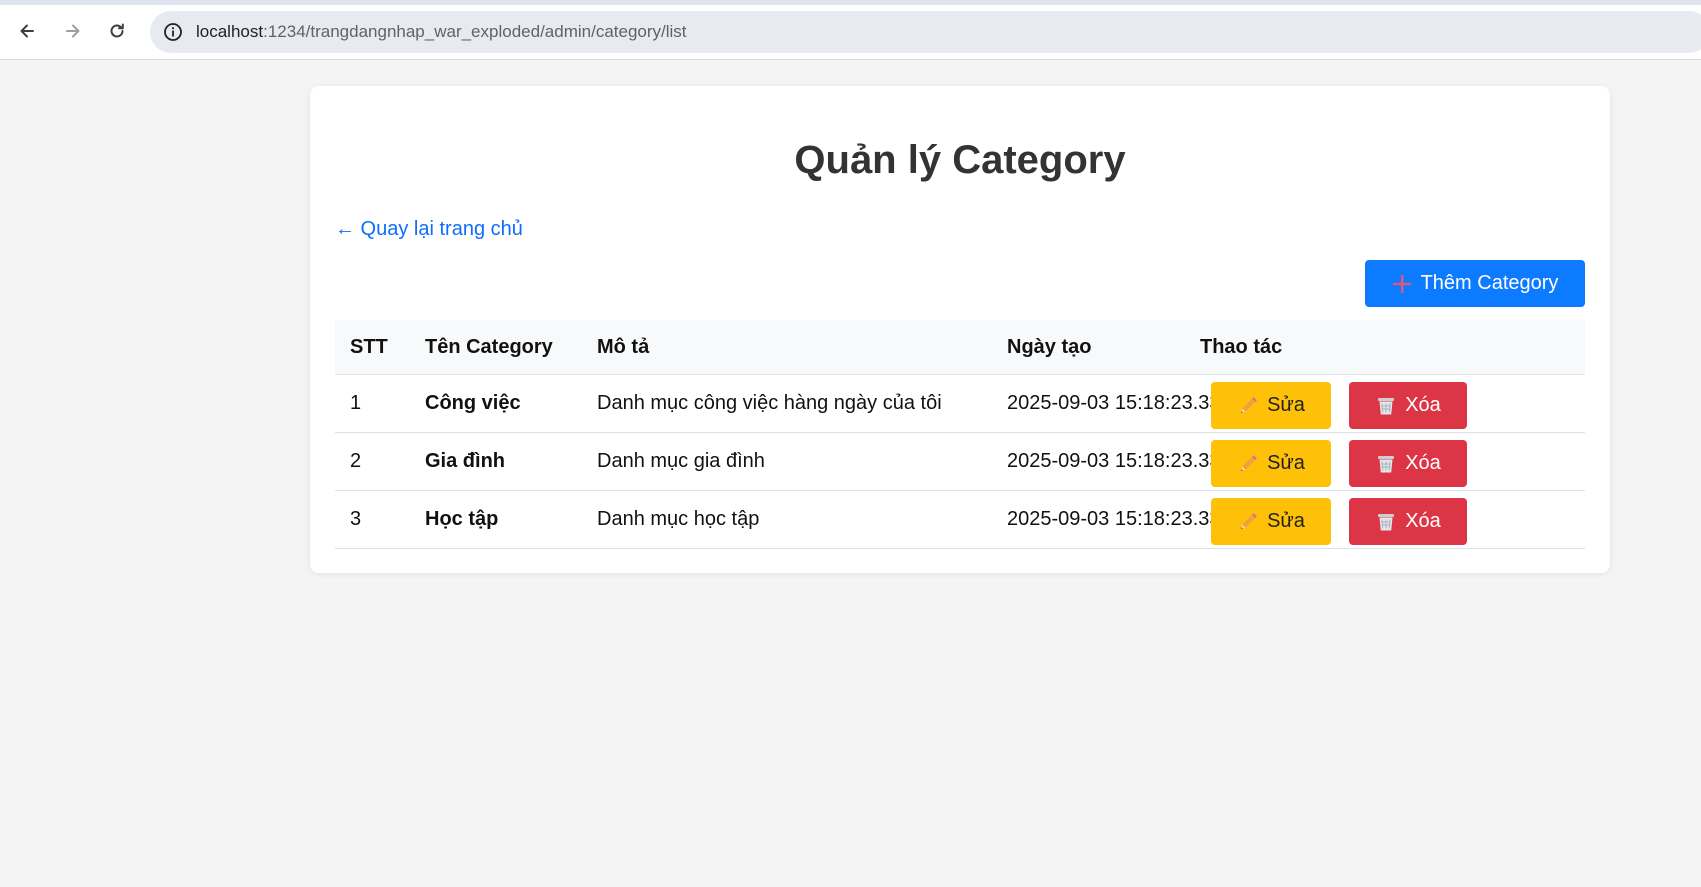  Describe the element at coordinates (623, 346) in the screenshot. I see `header-description: Mô tả` at that location.